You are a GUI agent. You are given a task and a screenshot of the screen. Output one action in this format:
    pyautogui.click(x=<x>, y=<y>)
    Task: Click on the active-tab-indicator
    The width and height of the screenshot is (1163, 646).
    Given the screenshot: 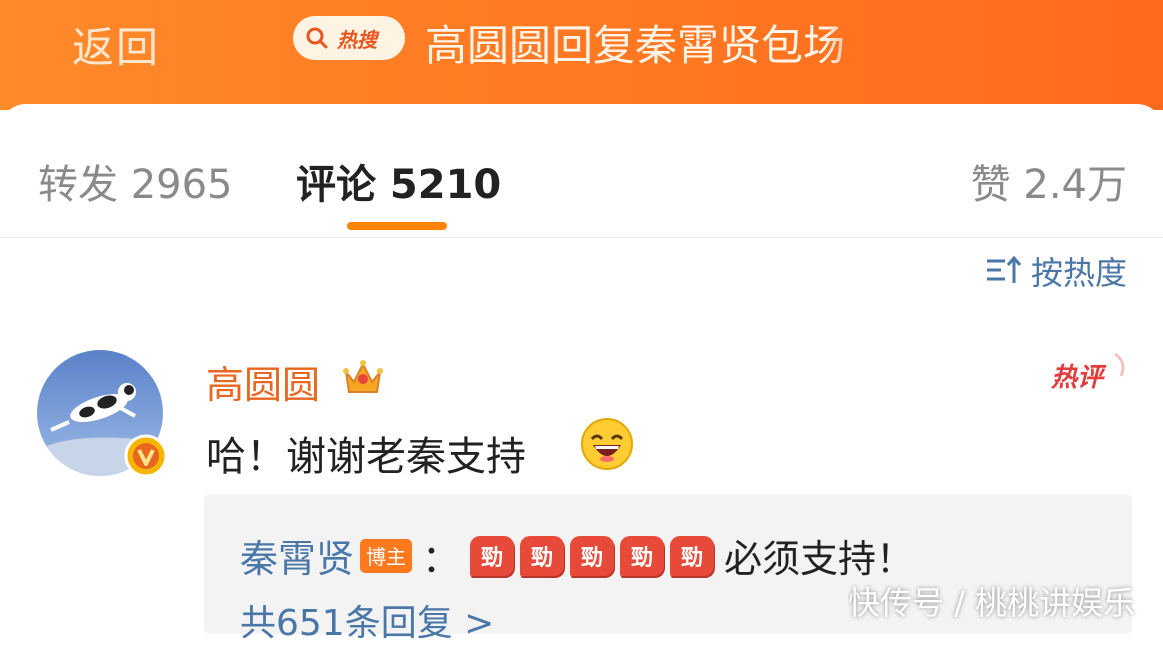 What is the action you would take?
    pyautogui.click(x=397, y=226)
    